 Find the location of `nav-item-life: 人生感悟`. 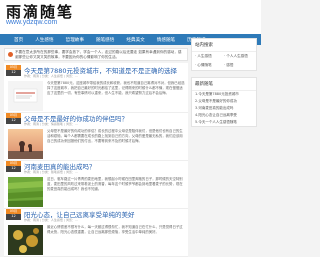

nav-item-life: 人生感悟 is located at coordinates (44, 40).